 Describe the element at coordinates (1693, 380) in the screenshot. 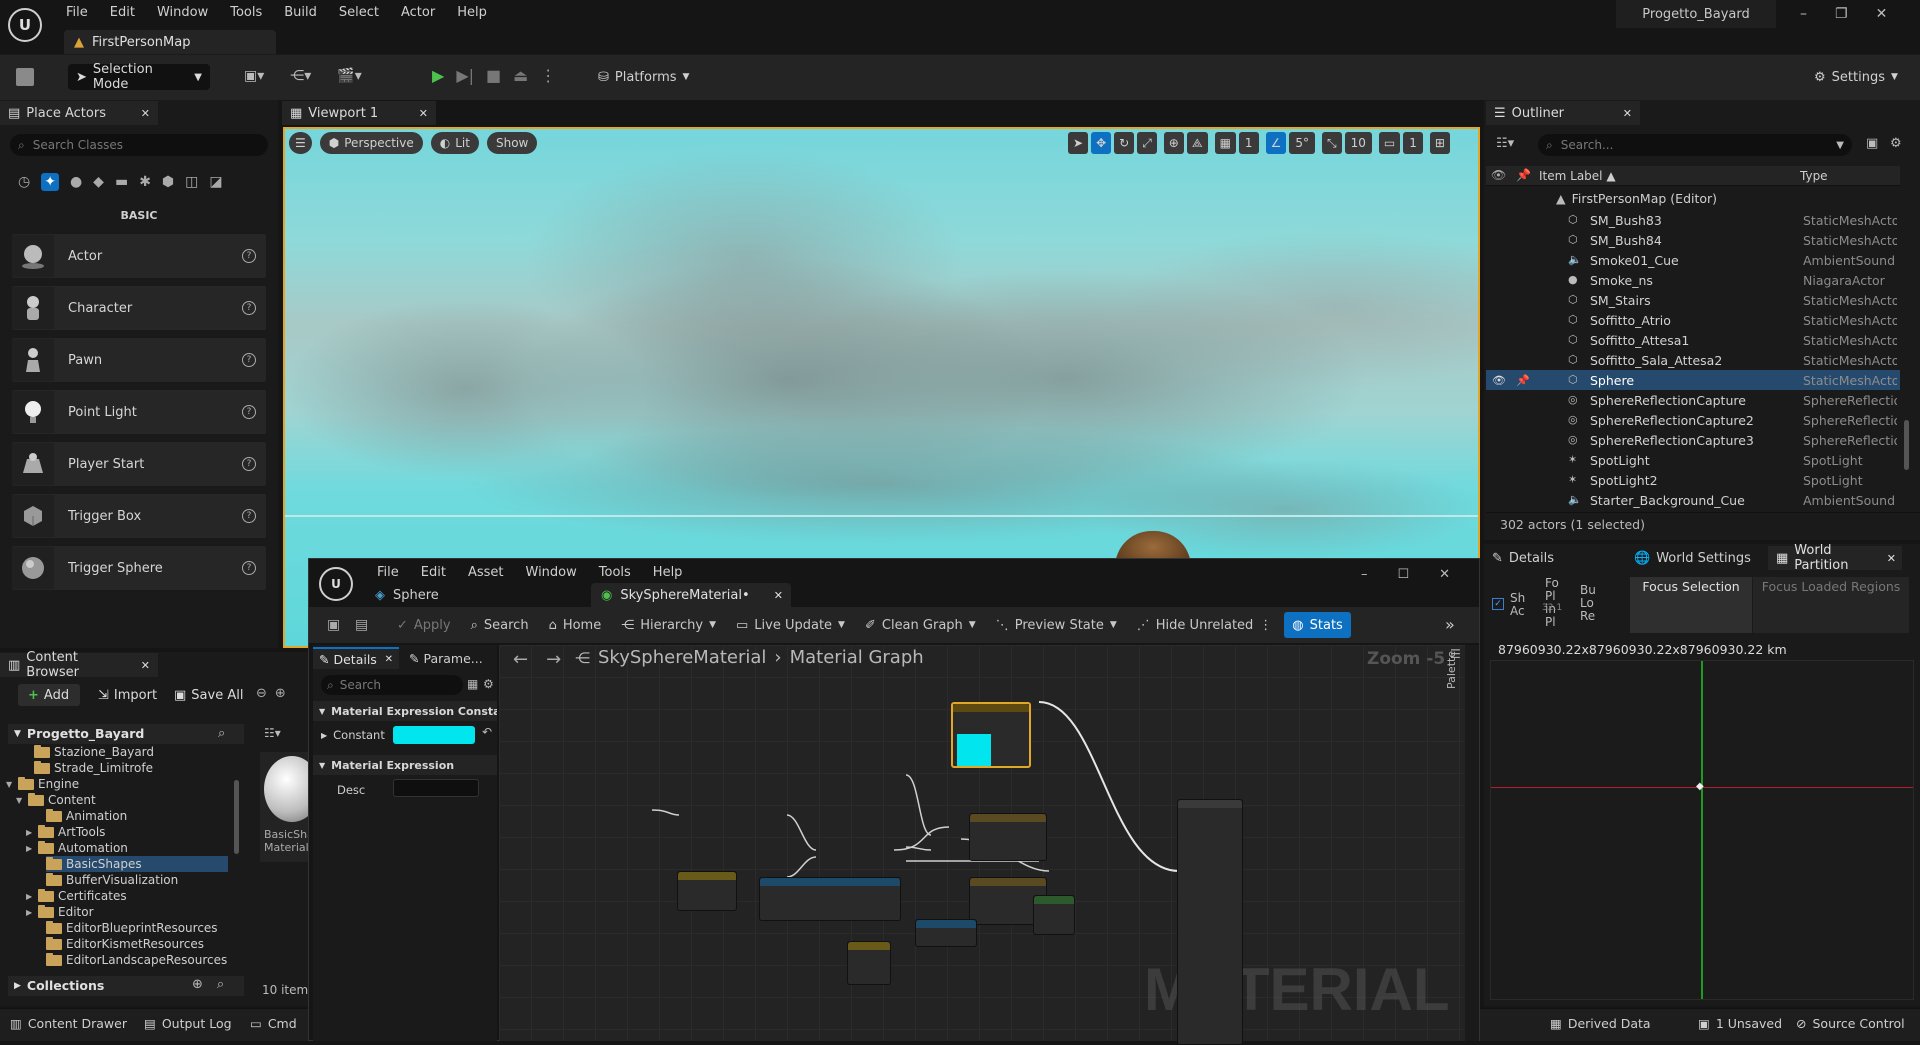

I see `outliner-row-sphere: 👁 📌 ⬡ Sphere StaticMeshActor` at that location.